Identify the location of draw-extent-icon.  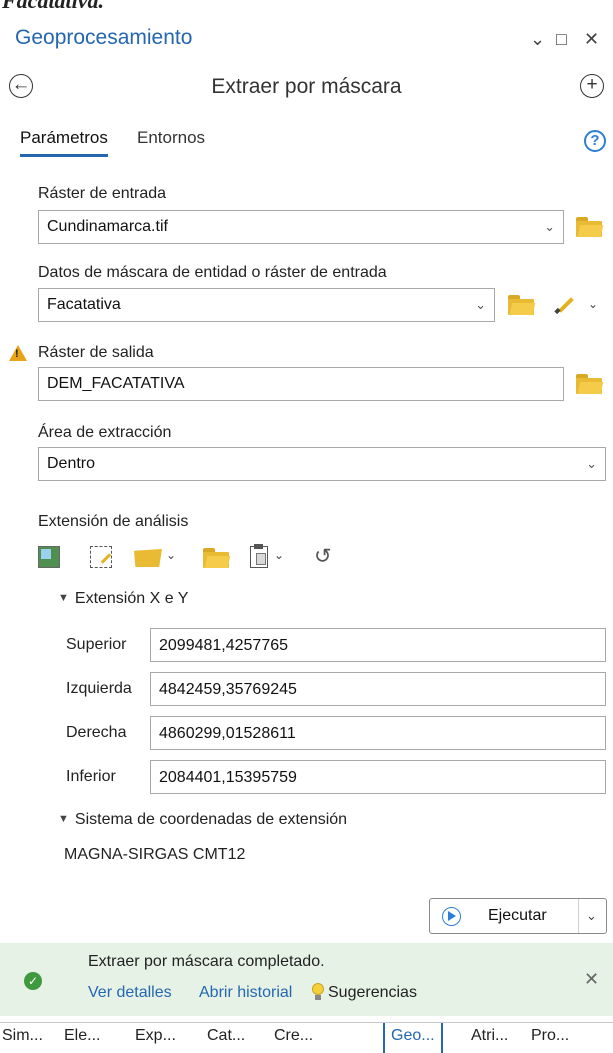
(101, 557).